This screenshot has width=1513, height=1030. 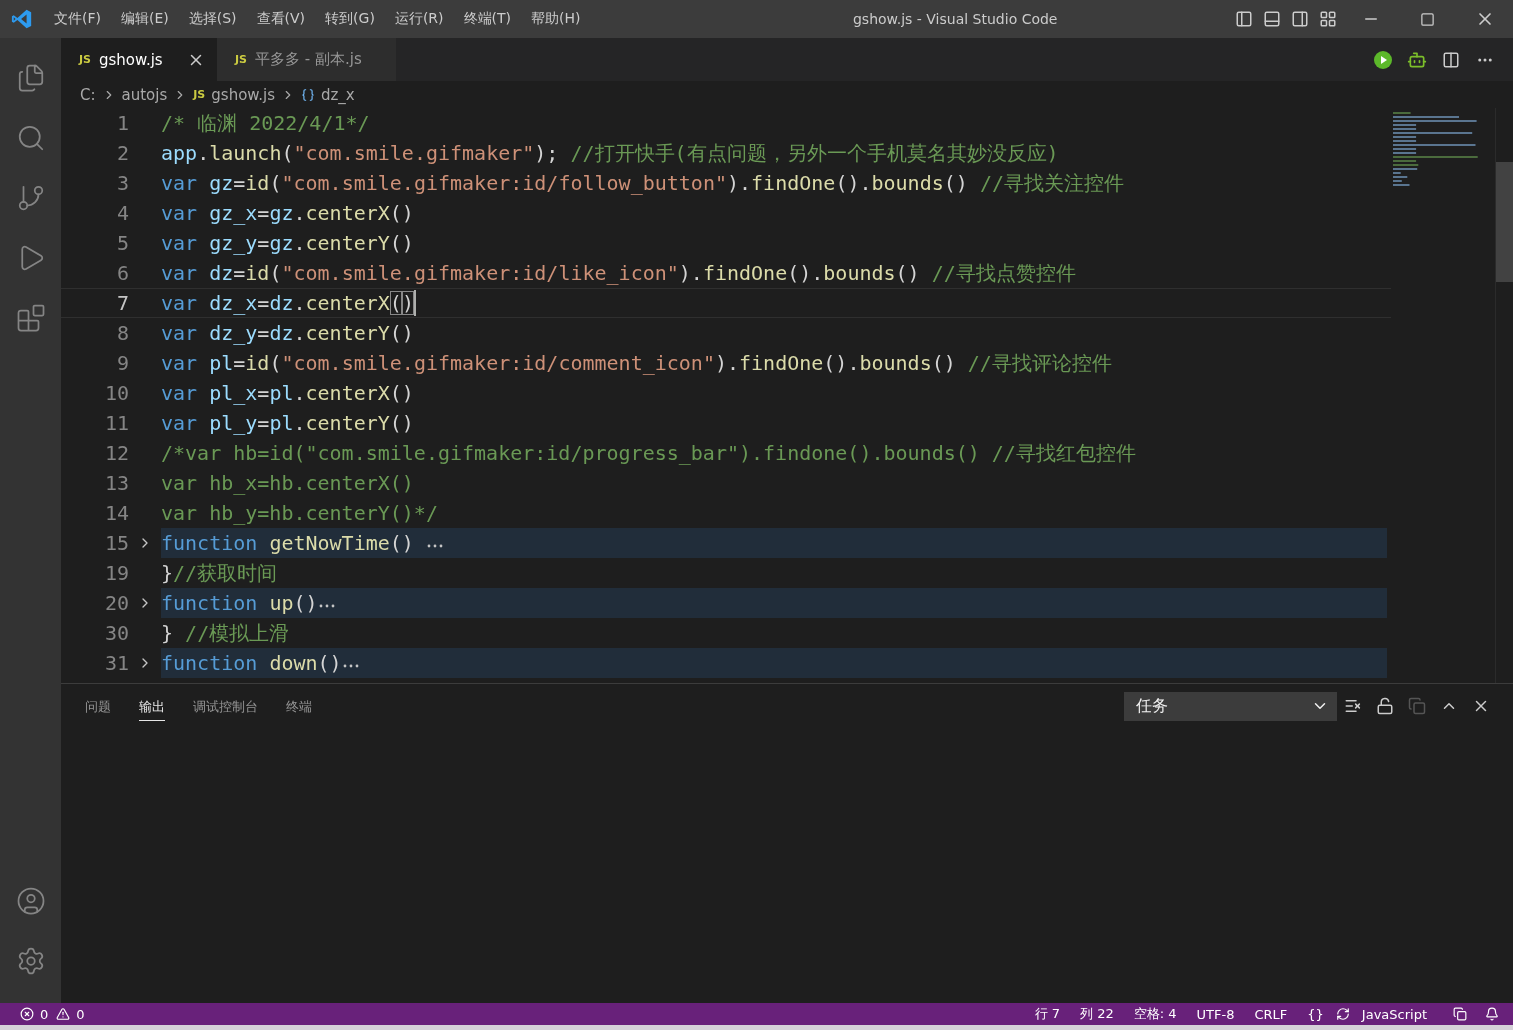 What do you see at coordinates (116, 573) in the screenshot?
I see `line-number: 19` at bounding box center [116, 573].